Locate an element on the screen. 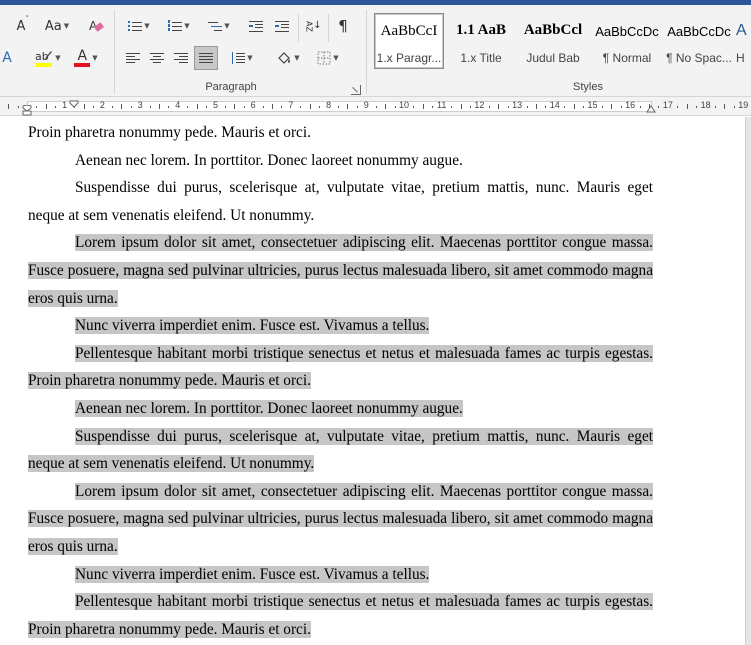 The image size is (751, 645). highlight-color-bar is located at coordinates (44, 65).